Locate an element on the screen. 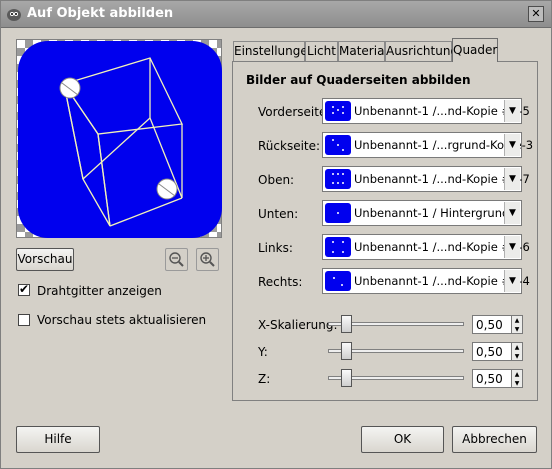 The image size is (552, 469). cancel-button: Abbrechen is located at coordinates (494, 439).